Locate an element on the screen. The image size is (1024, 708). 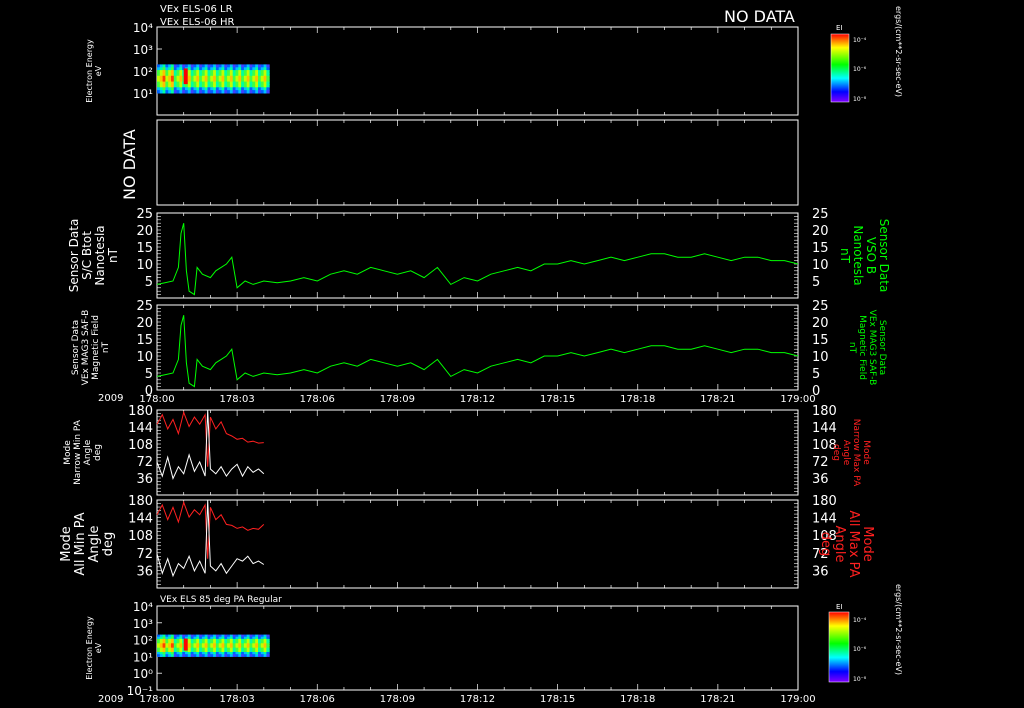
panel-3-ytick-label-left: 20 is located at coordinates (144, 231).